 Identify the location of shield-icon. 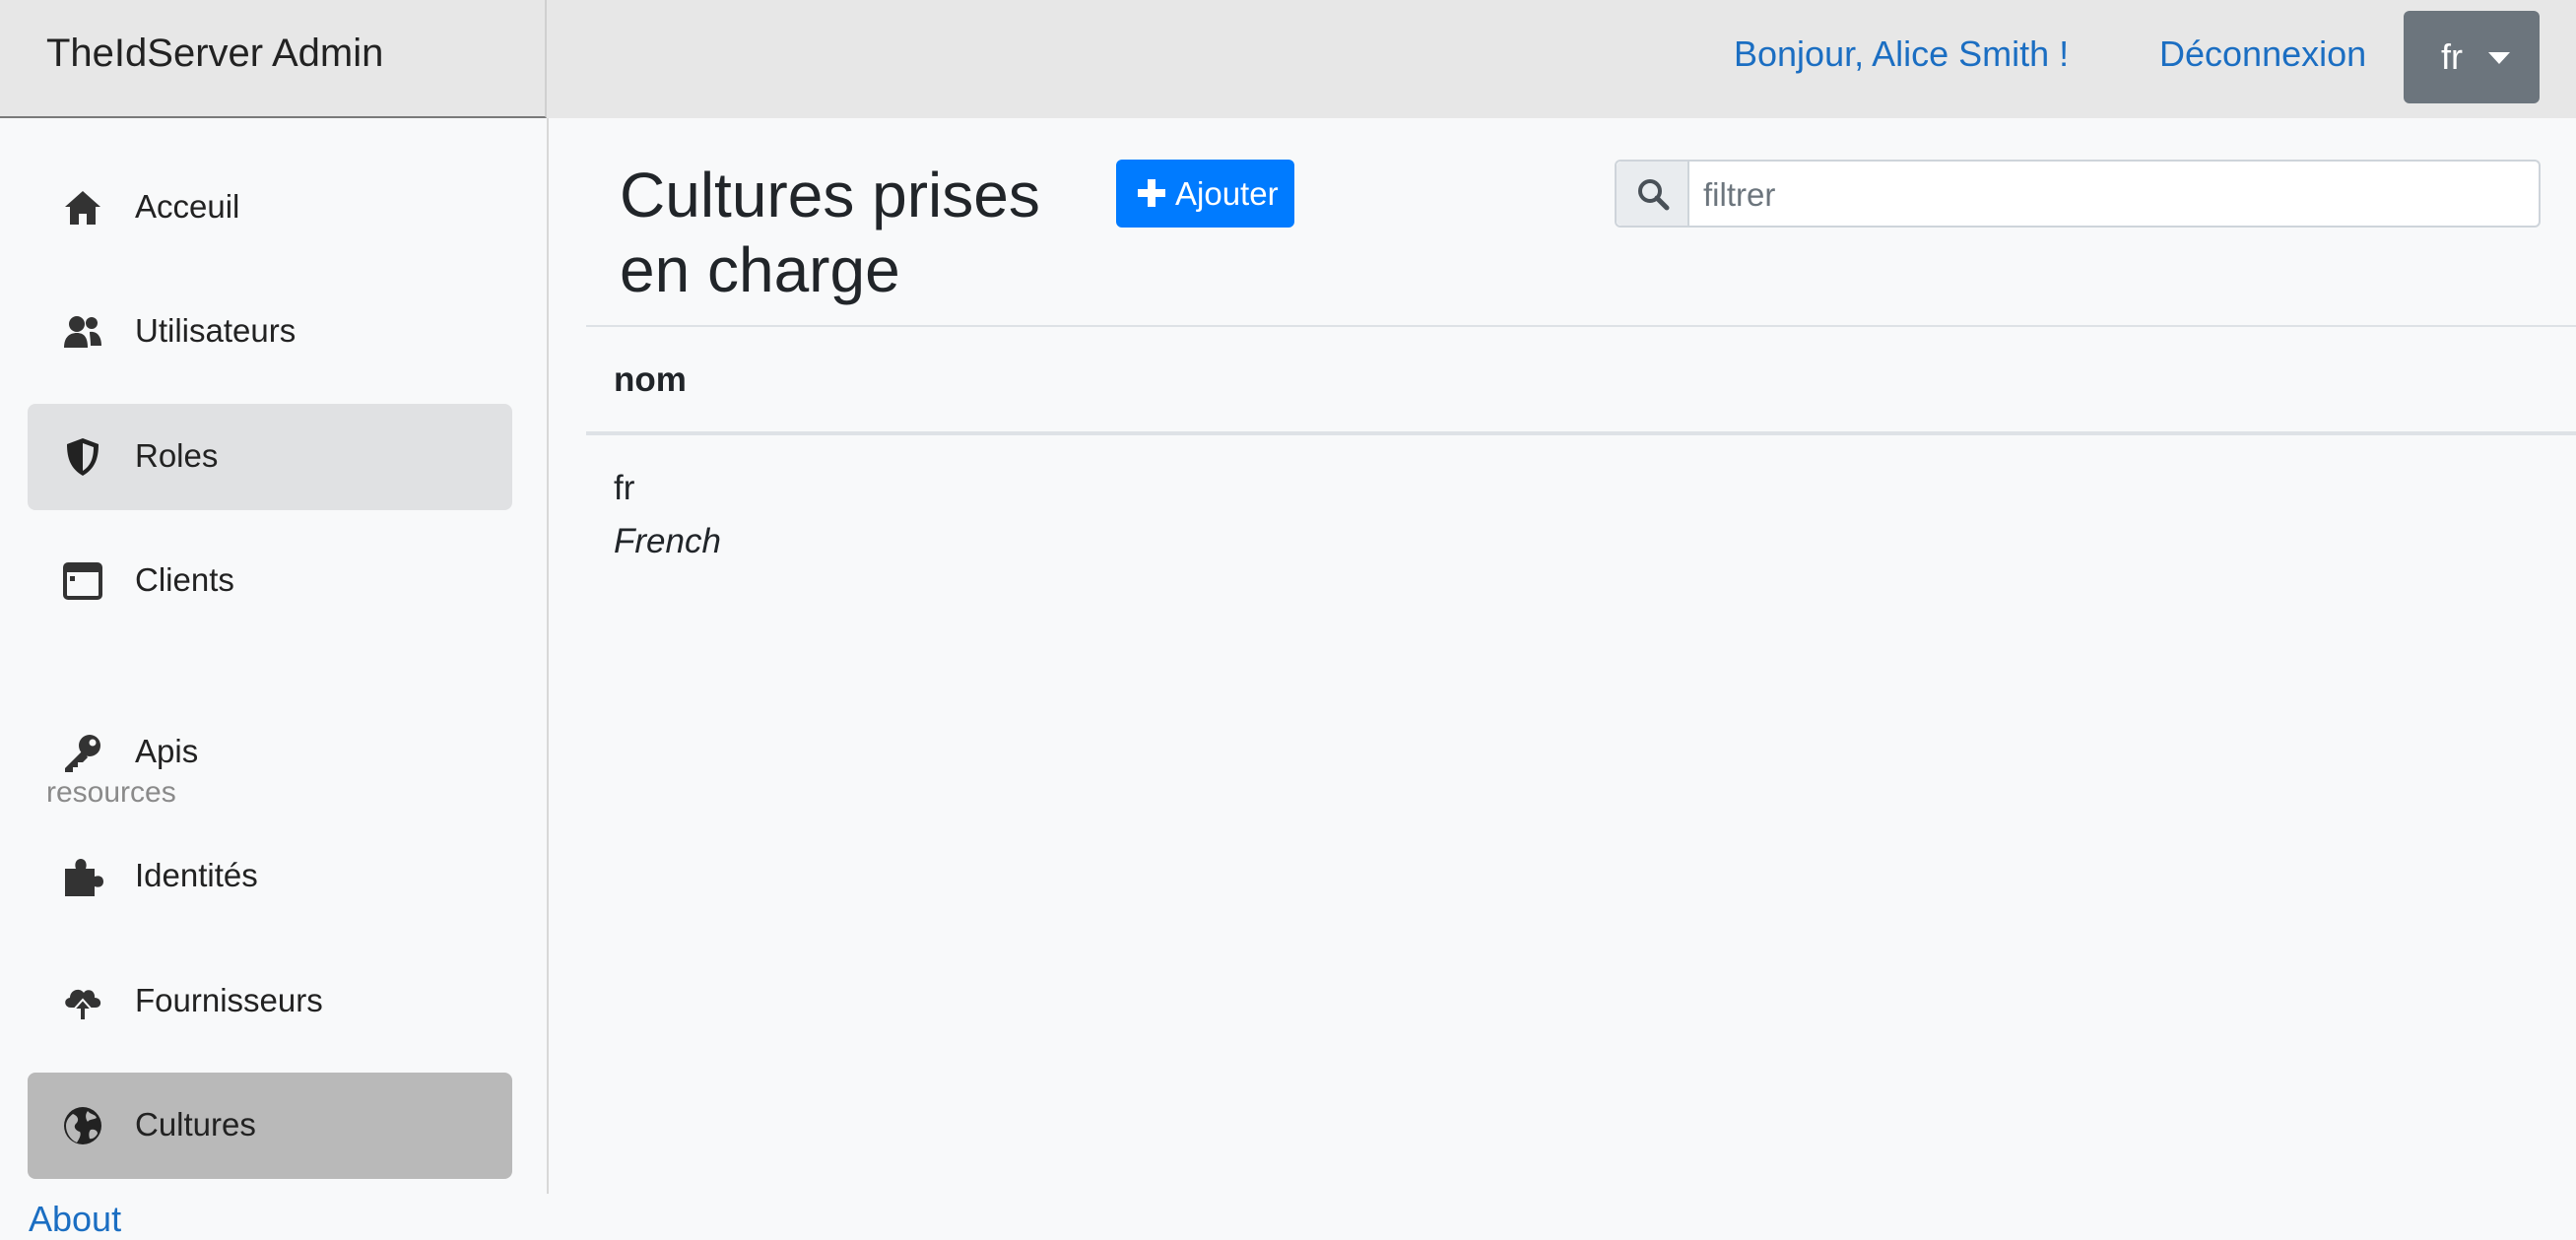
(83, 457).